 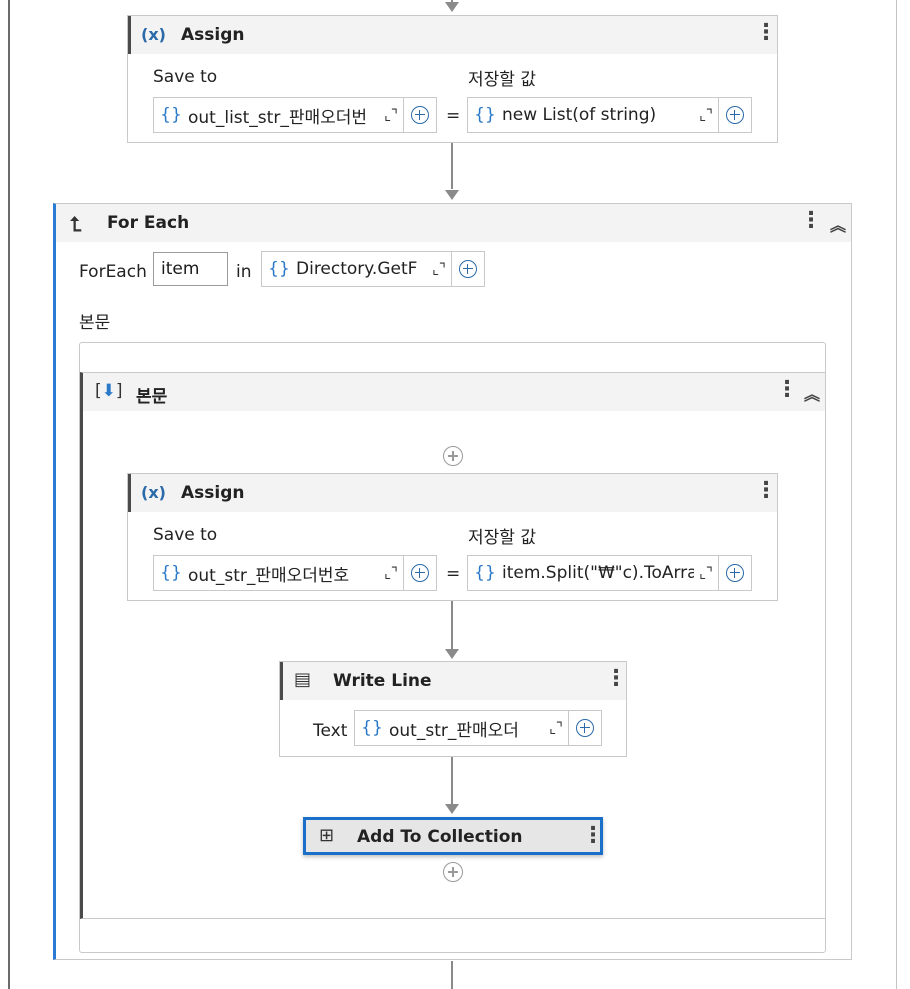 I want to click on assign-to-value: out_list_str_판매오더번, so click(x=278, y=117).